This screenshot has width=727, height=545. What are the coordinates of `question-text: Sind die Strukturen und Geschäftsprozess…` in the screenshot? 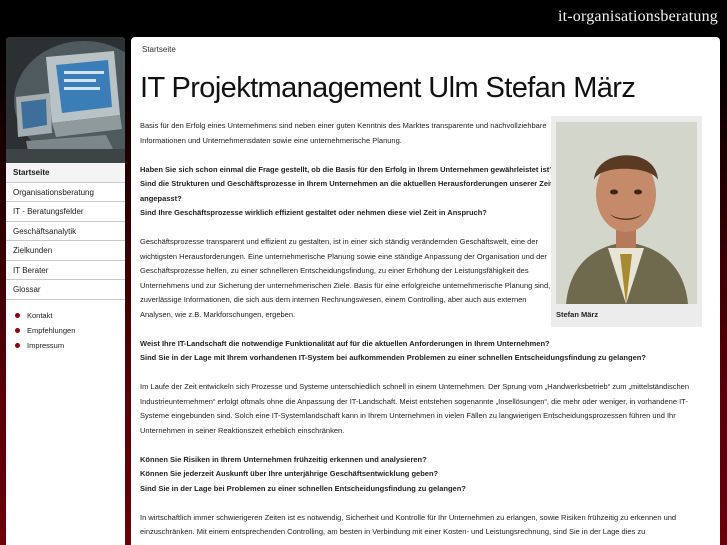 It's located at (346, 191).